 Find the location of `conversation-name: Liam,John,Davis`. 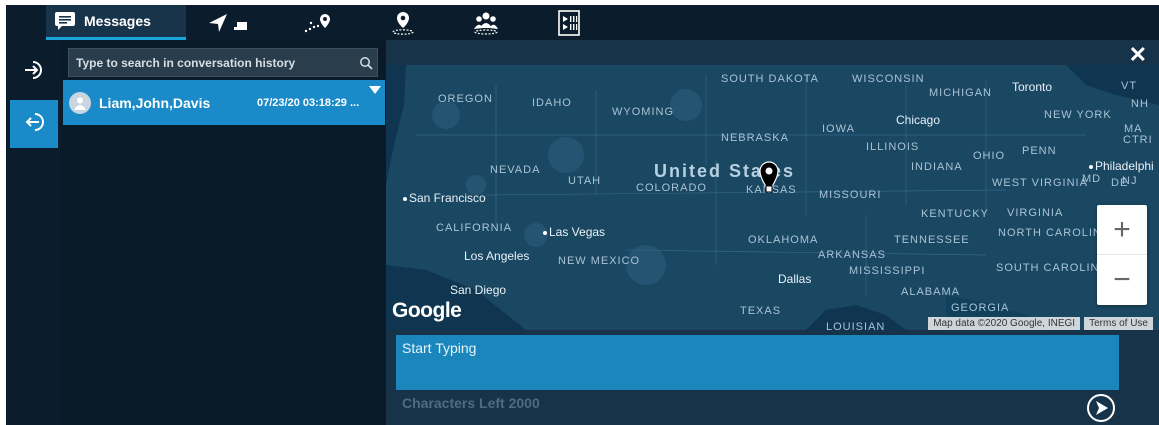

conversation-name: Liam,John,Davis is located at coordinates (155, 102).